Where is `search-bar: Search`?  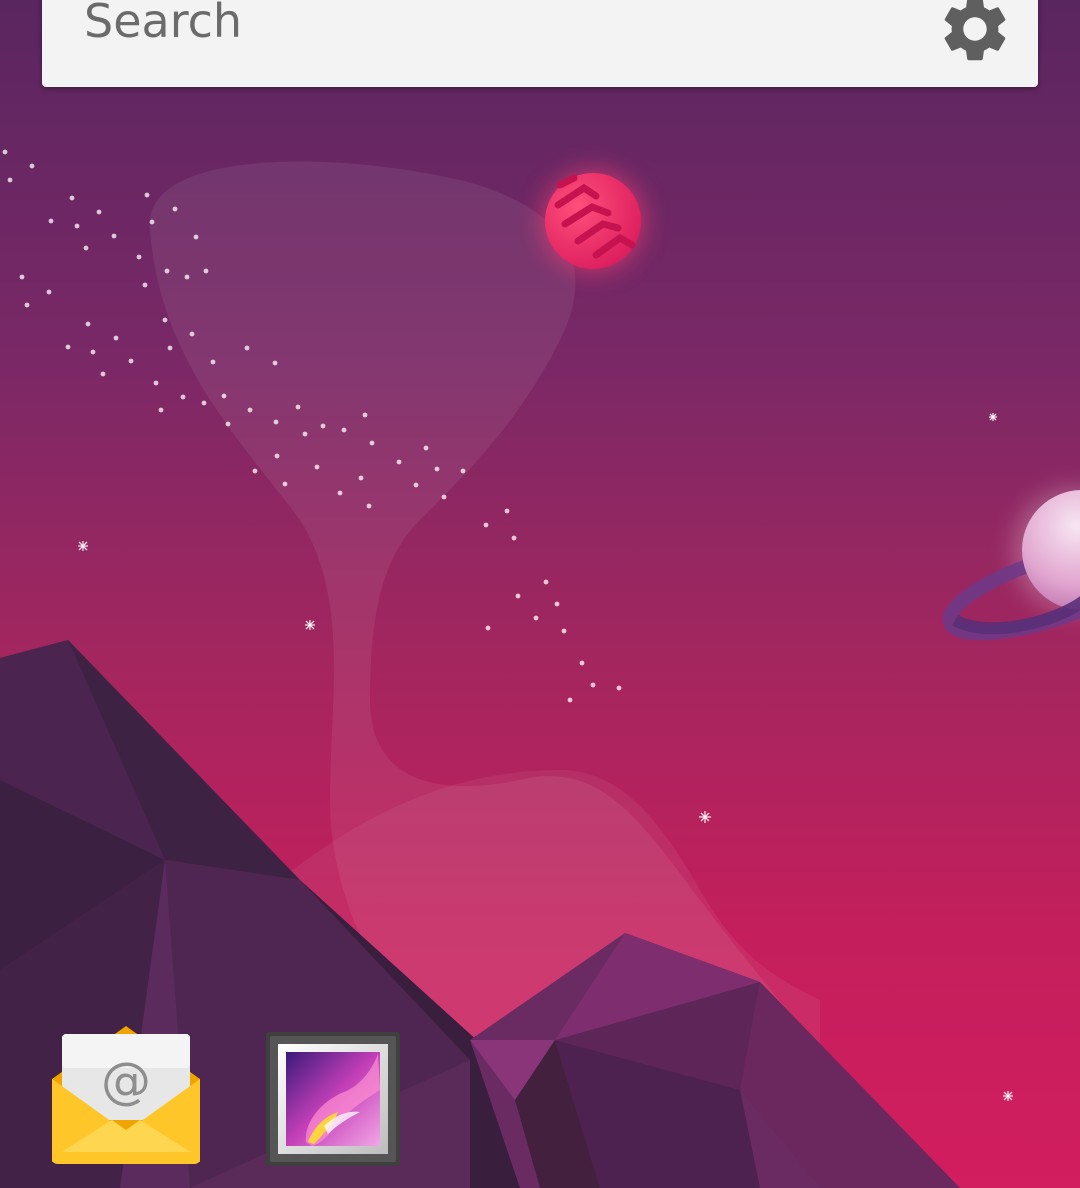 search-bar: Search is located at coordinates (540, 43).